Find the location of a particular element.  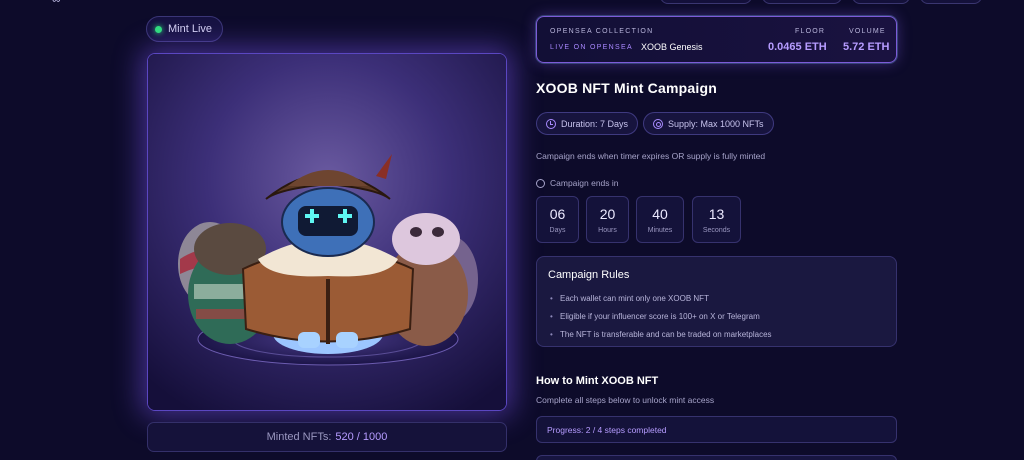

live-on-opensea-label: LIVE ON OPENSEA is located at coordinates (591, 47).